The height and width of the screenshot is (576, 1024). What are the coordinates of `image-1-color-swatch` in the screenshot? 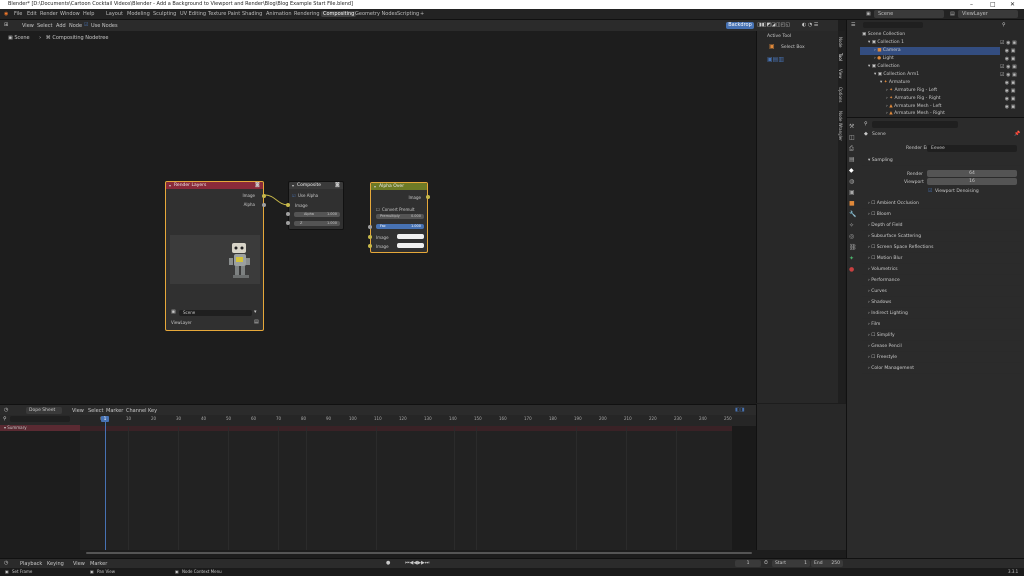 It's located at (410, 236).